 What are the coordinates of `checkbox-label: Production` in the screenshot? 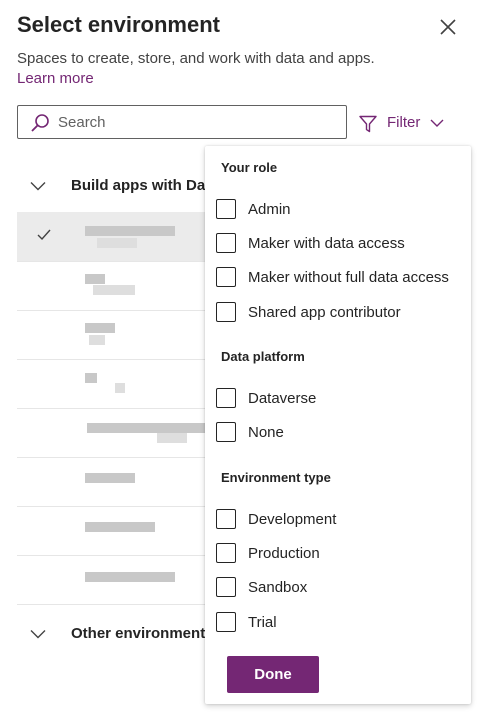 It's located at (284, 553).